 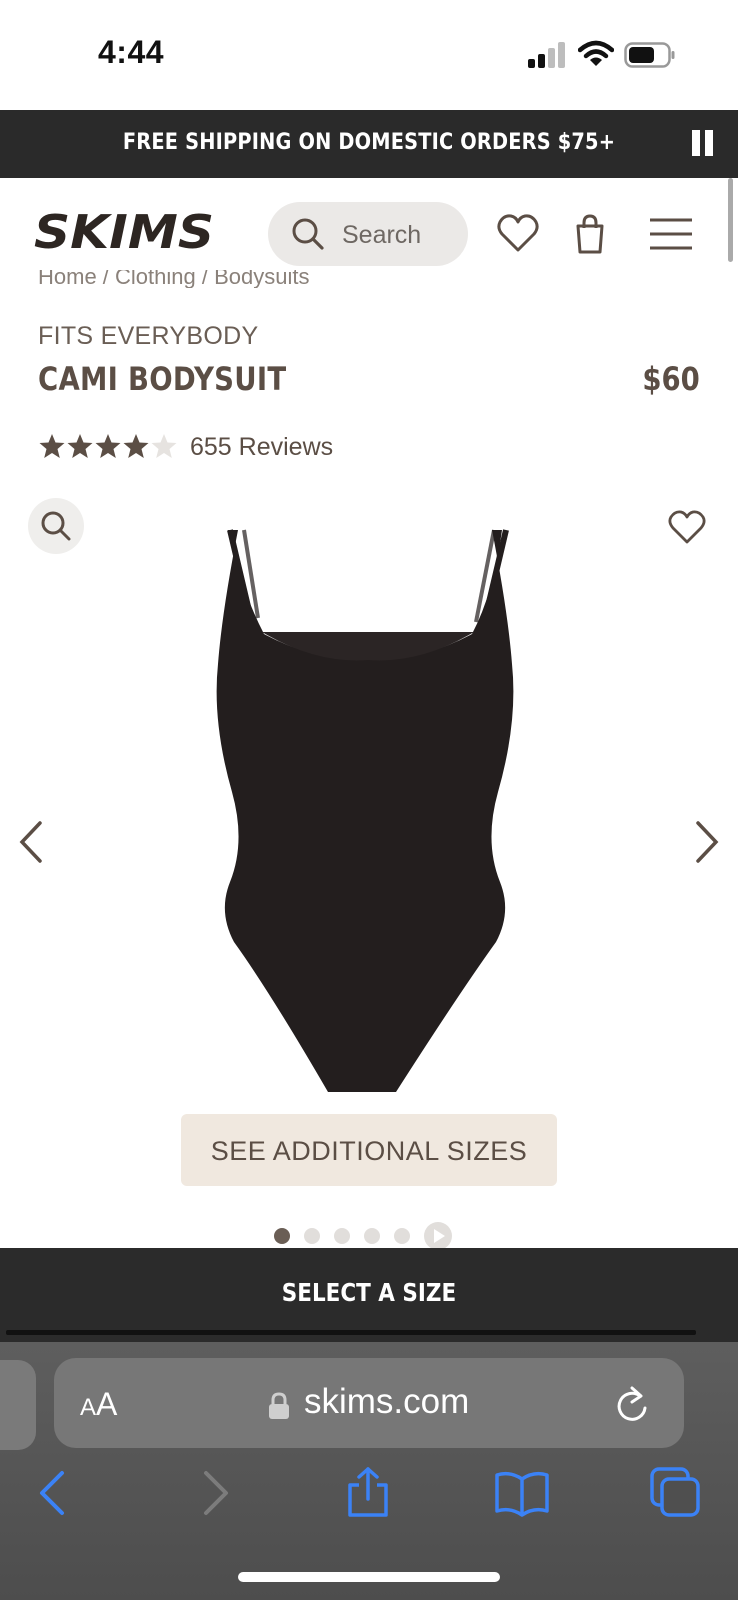 I want to click on cellular-signal-icon, so click(x=546, y=55).